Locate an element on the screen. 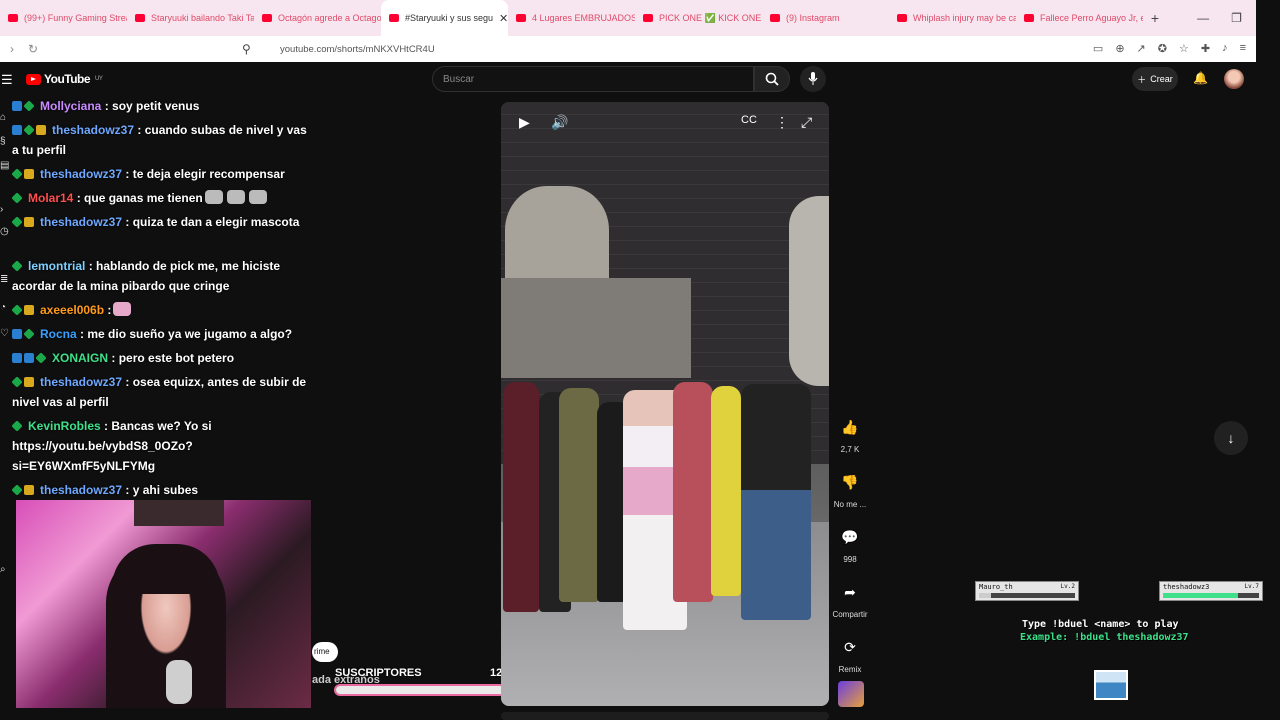 The image size is (1280, 720). tab-label: (99+) Funny Gaming Strea is located at coordinates (75, 18).